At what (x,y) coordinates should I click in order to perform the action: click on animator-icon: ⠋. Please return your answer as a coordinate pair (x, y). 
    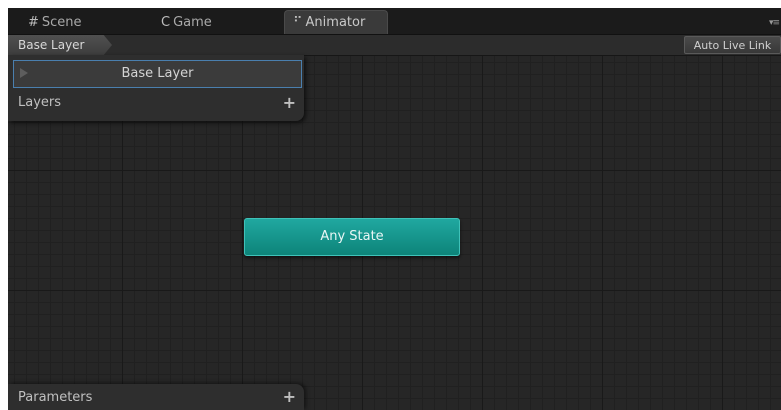
    Looking at the image, I should click on (298, 22).